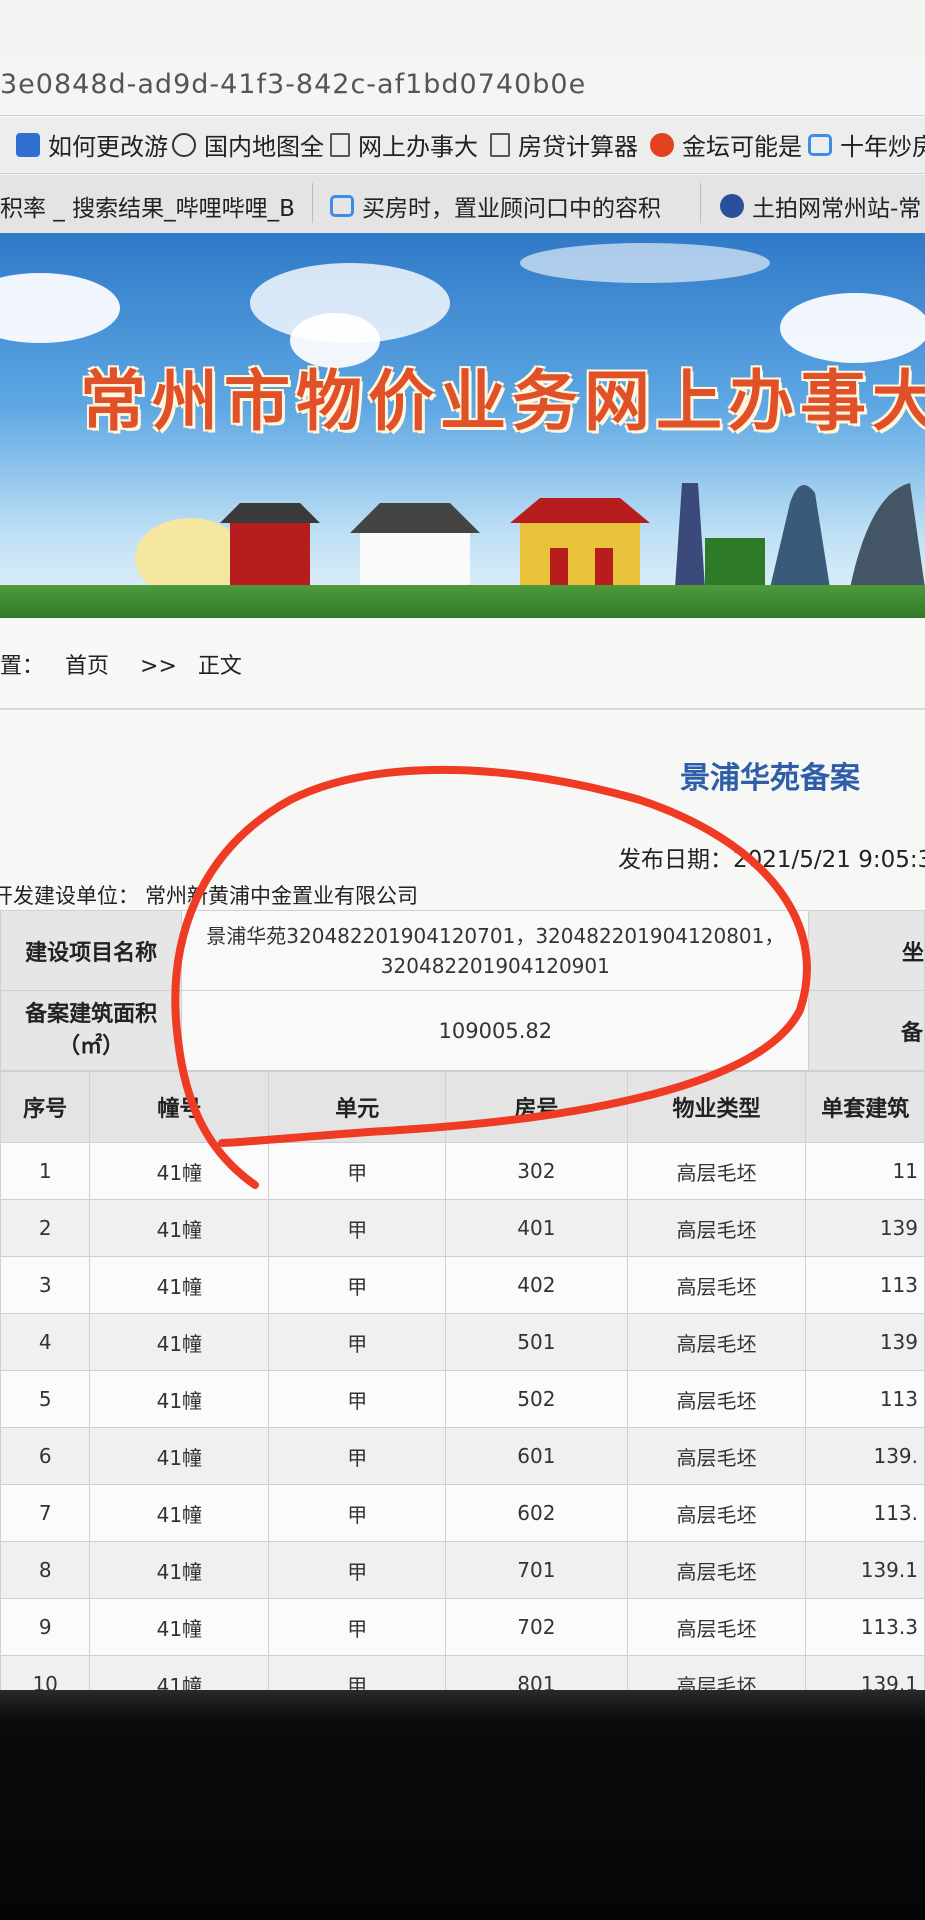  I want to click on units-cell: 7, so click(45, 1513).